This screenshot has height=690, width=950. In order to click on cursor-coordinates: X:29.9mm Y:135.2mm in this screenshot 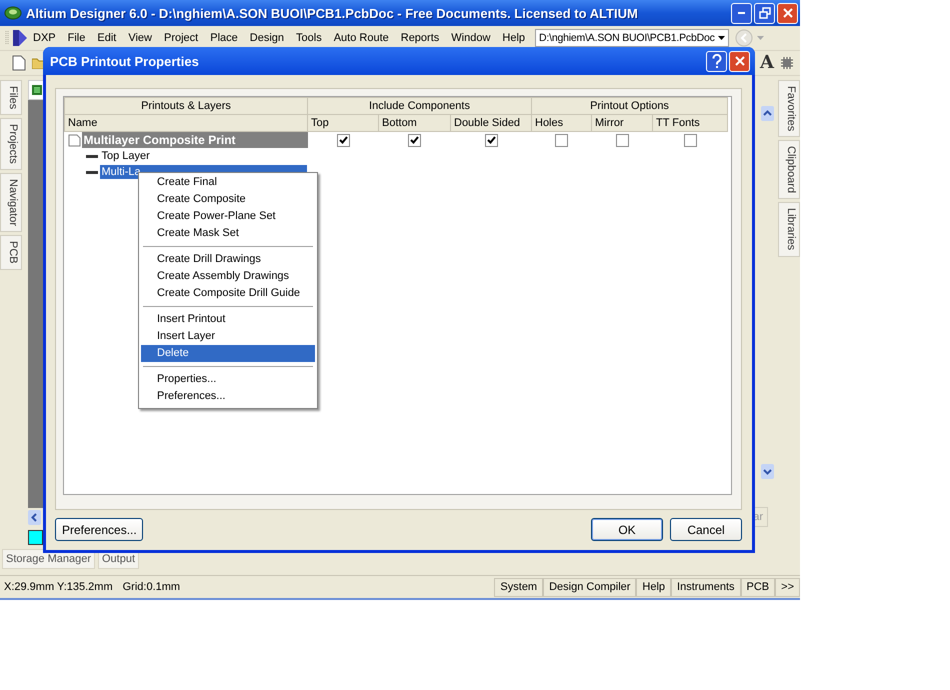, I will do `click(58, 587)`.